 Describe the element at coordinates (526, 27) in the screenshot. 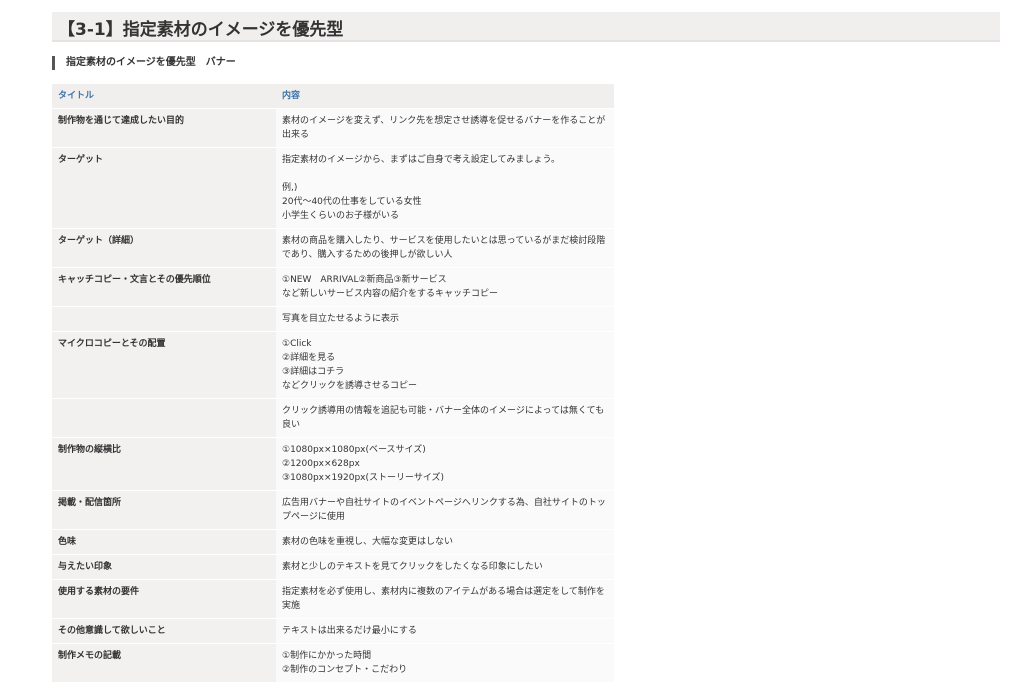

I see `page-title-bar: 【3-1】指定素材のイメージを優先型` at that location.